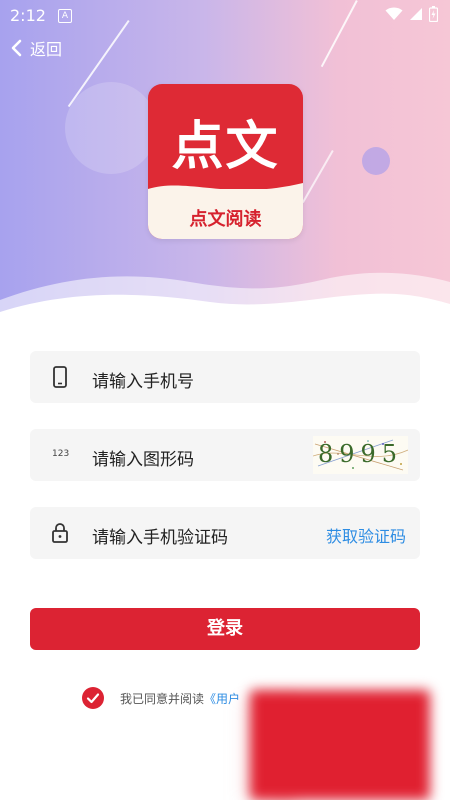 This screenshot has width=450, height=800. Describe the element at coordinates (318, 176) in the screenshot. I see `decor-line` at that location.